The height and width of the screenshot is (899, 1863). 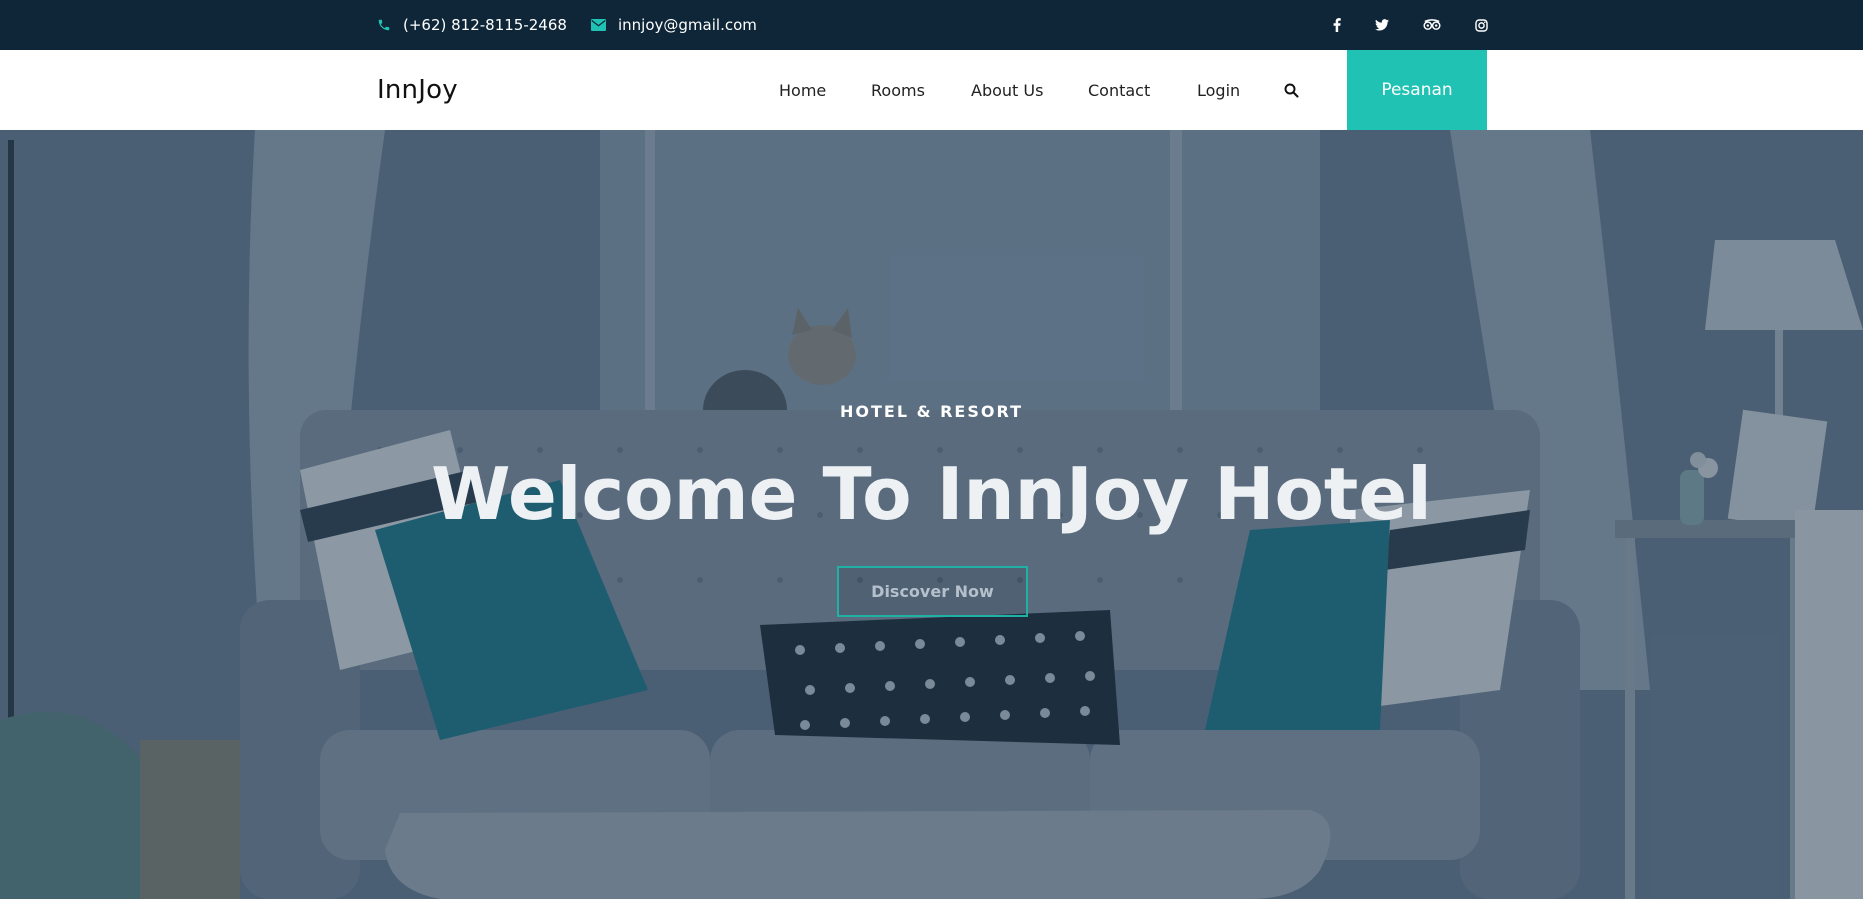 What do you see at coordinates (932, 591) in the screenshot?
I see `discover-now-button: Discover Now` at bounding box center [932, 591].